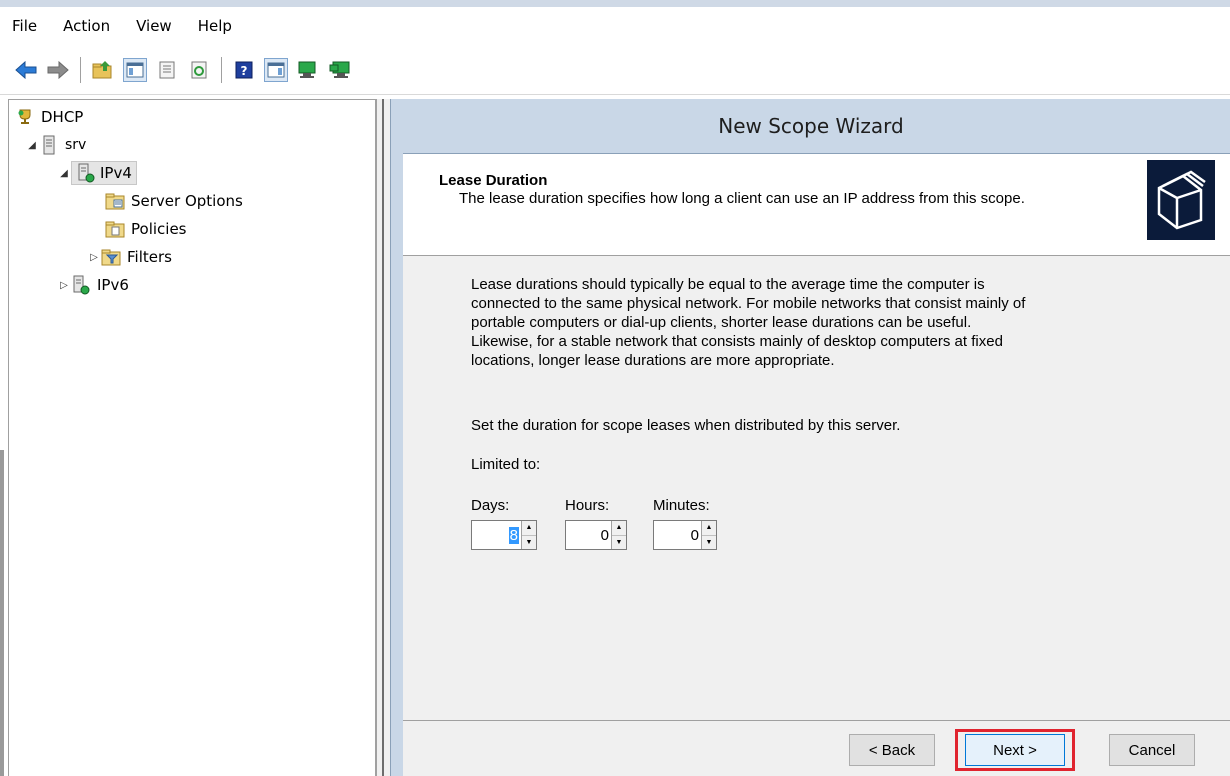  What do you see at coordinates (340, 70) in the screenshot?
I see `authorize-server-icon` at bounding box center [340, 70].